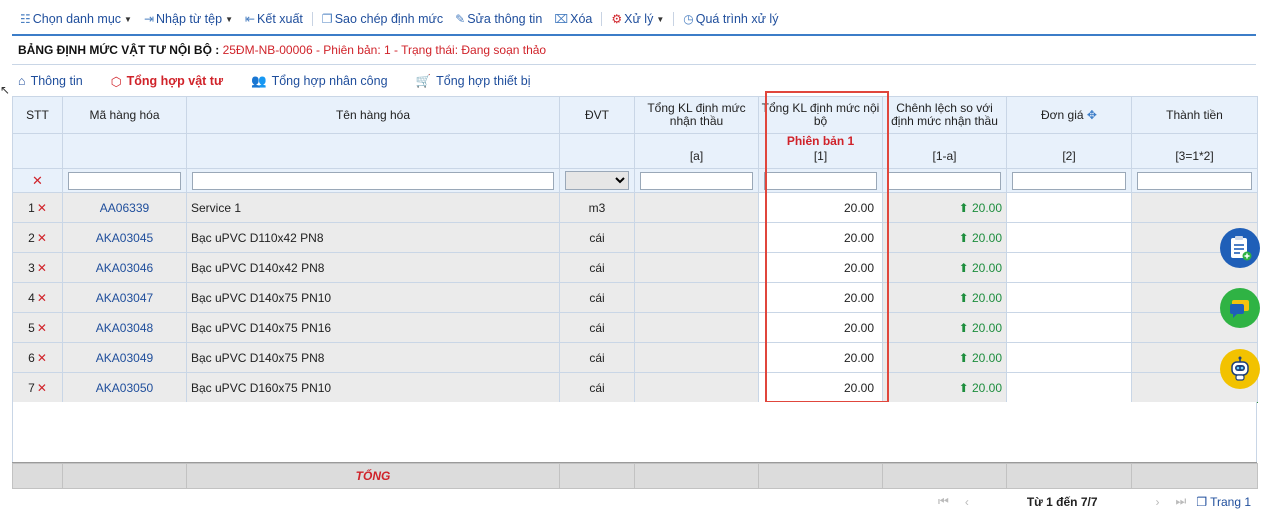 The height and width of the screenshot is (521, 1266). What do you see at coordinates (1194, 180) in the screenshot?
I see `filter-amount-input` at bounding box center [1194, 180].